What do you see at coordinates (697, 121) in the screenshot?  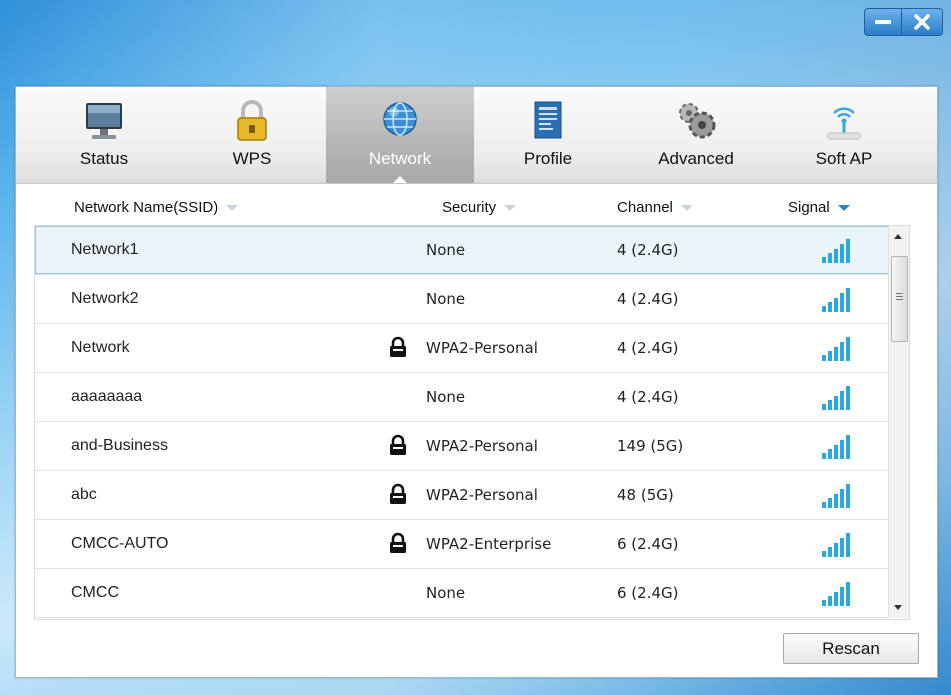 I see `gears-icon` at bounding box center [697, 121].